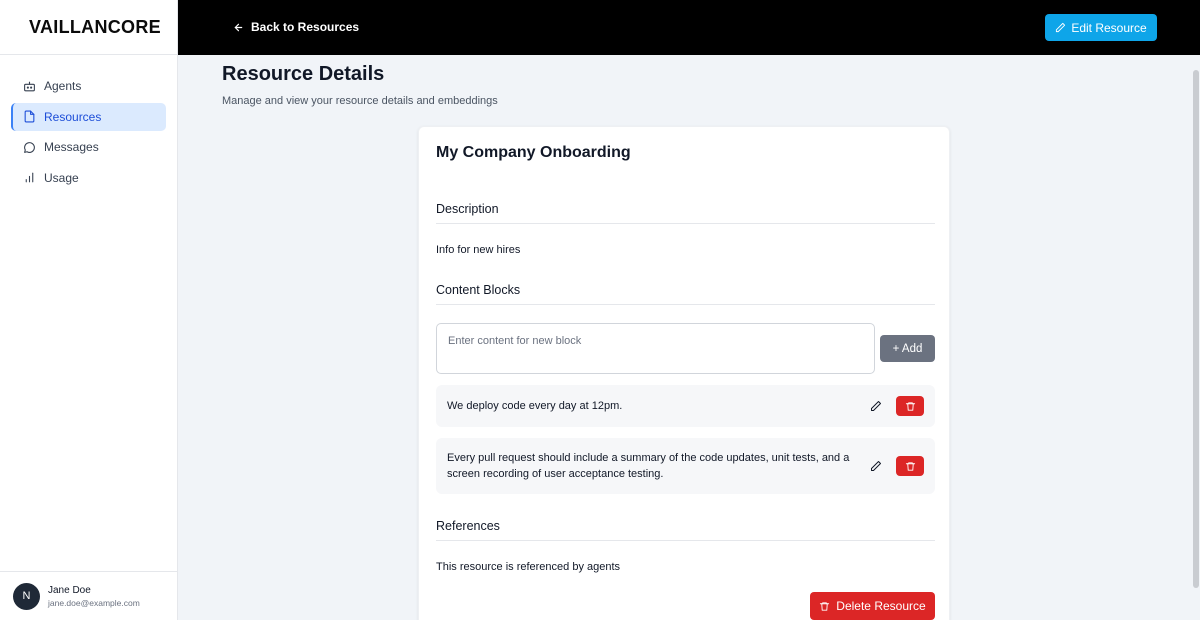 The height and width of the screenshot is (620, 1200). Describe the element at coordinates (689, 27) in the screenshot. I see `top-bar: Back to Resources Edit Resource` at that location.